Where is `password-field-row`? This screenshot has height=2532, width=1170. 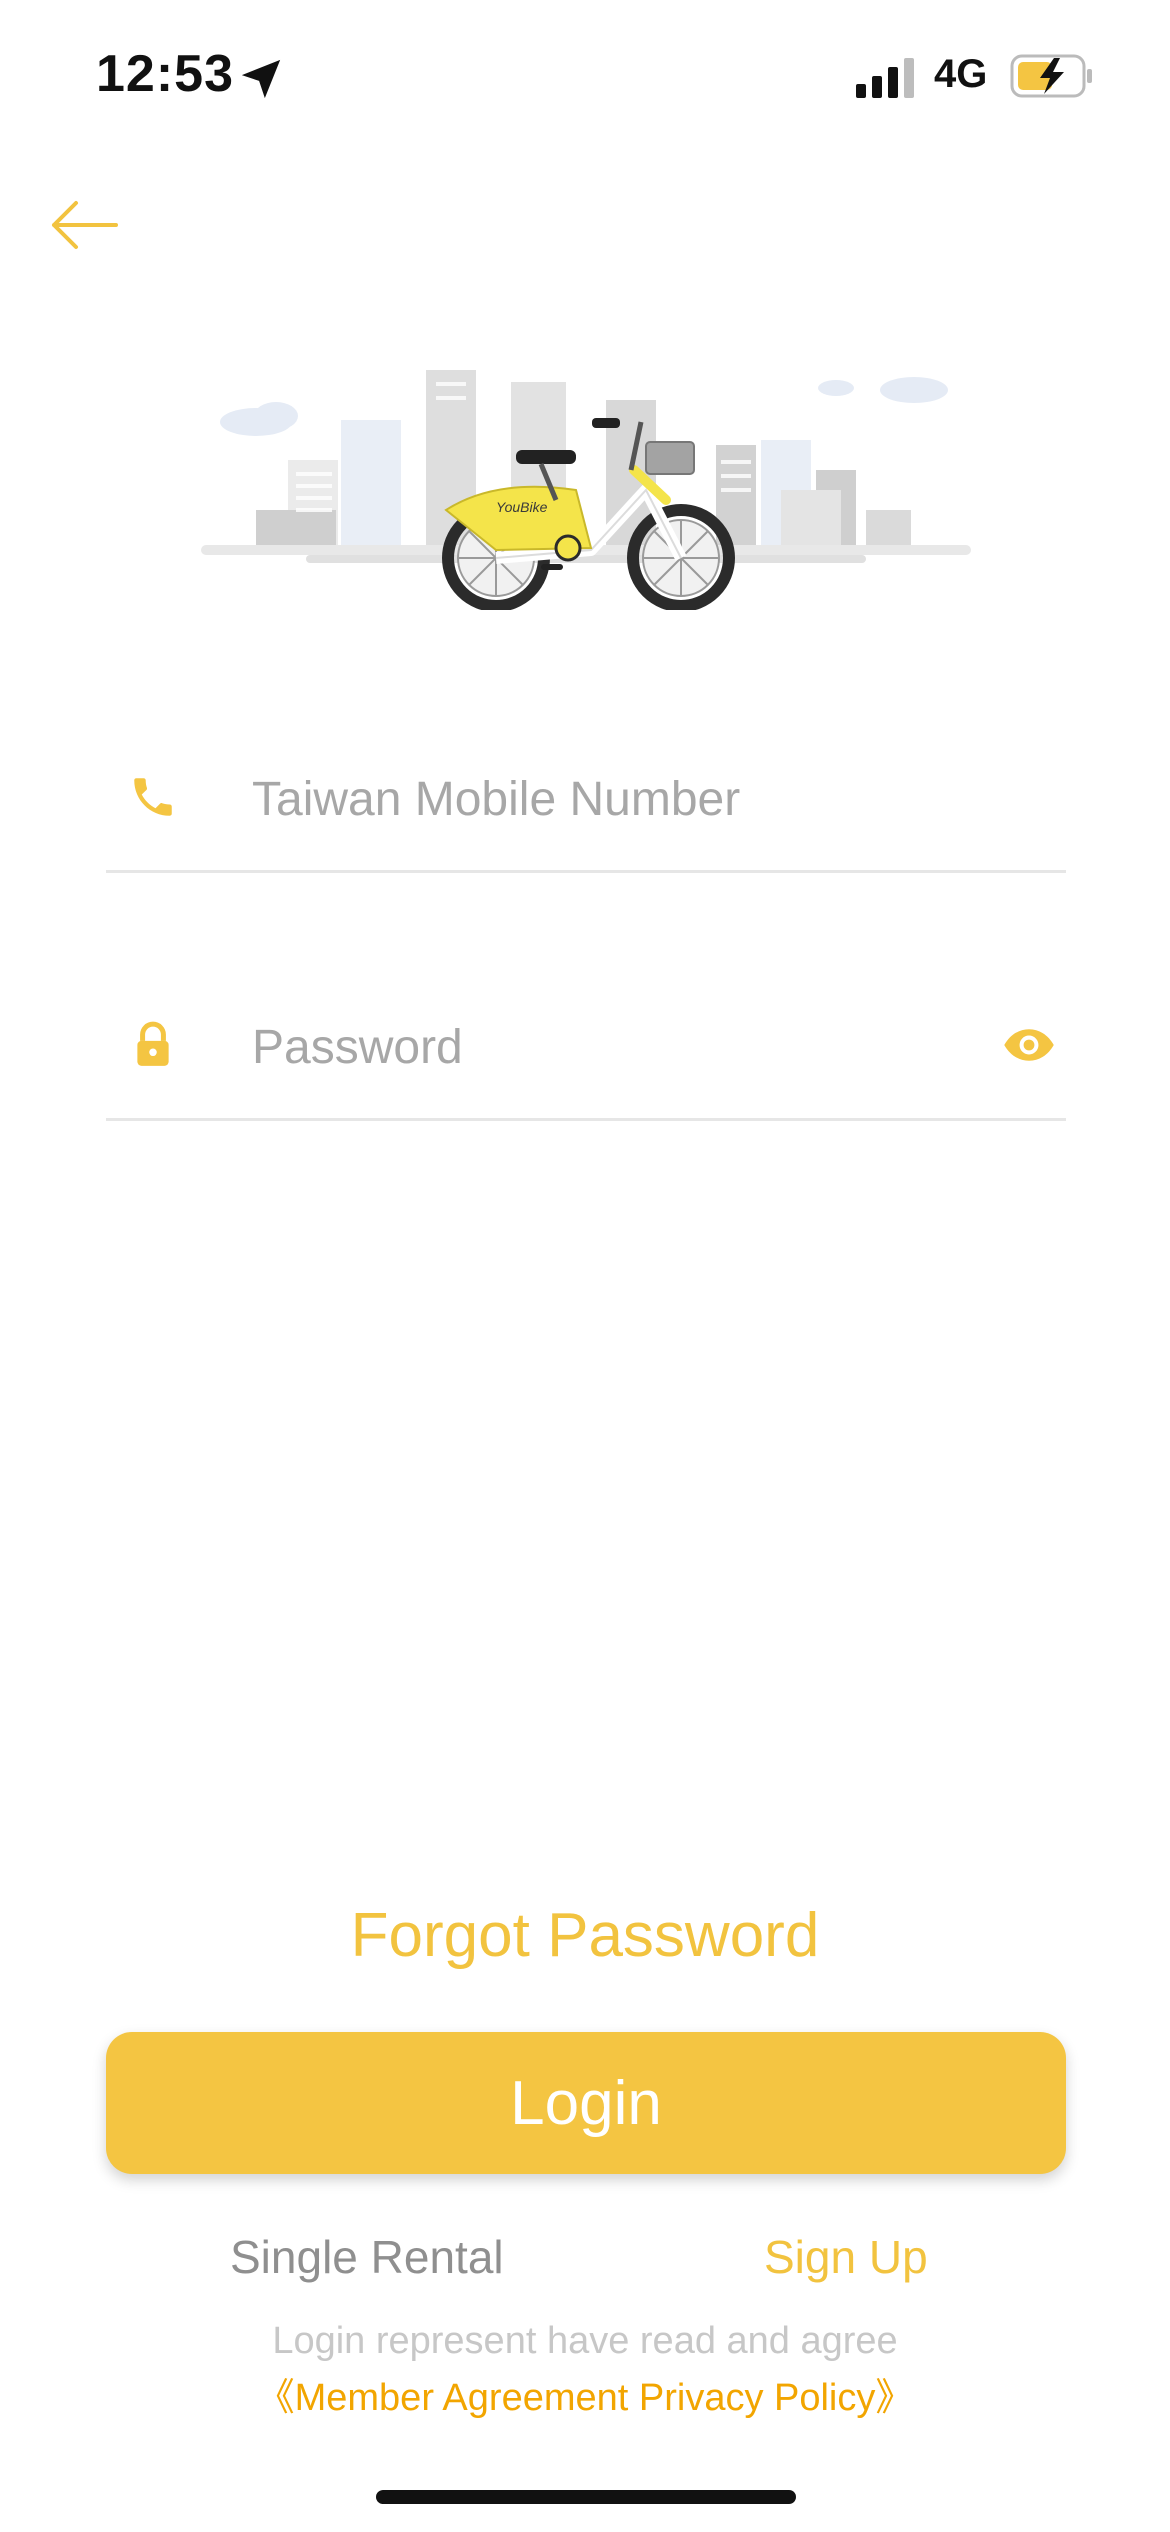 password-field-row is located at coordinates (586, 1044).